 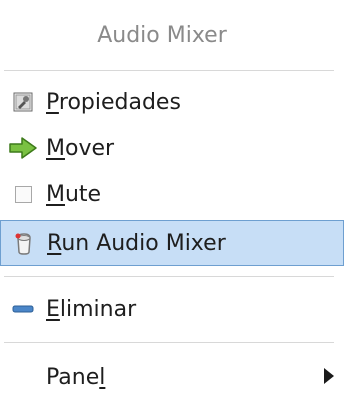 I want to click on menu-item-label: Mute, so click(x=74, y=194).